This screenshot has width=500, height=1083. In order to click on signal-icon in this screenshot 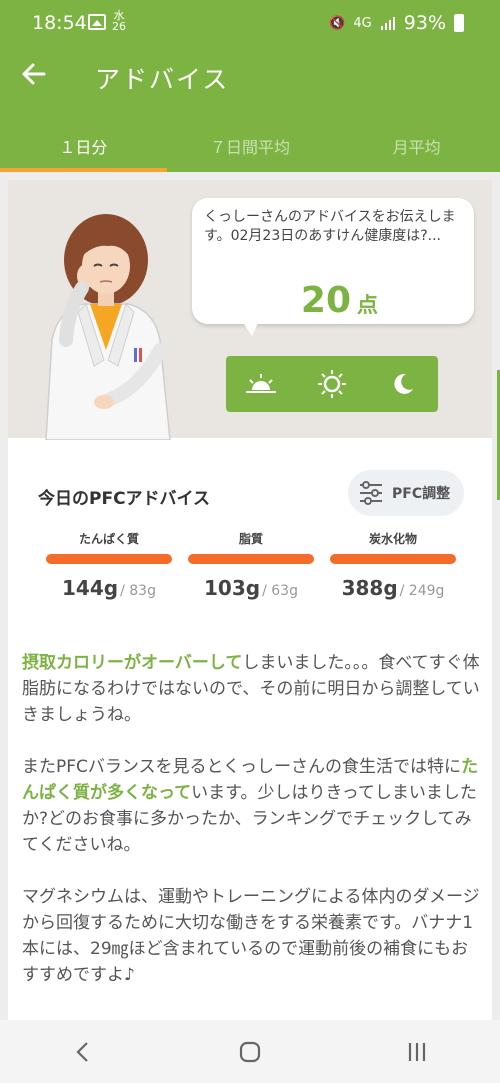, I will do `click(387, 23)`.